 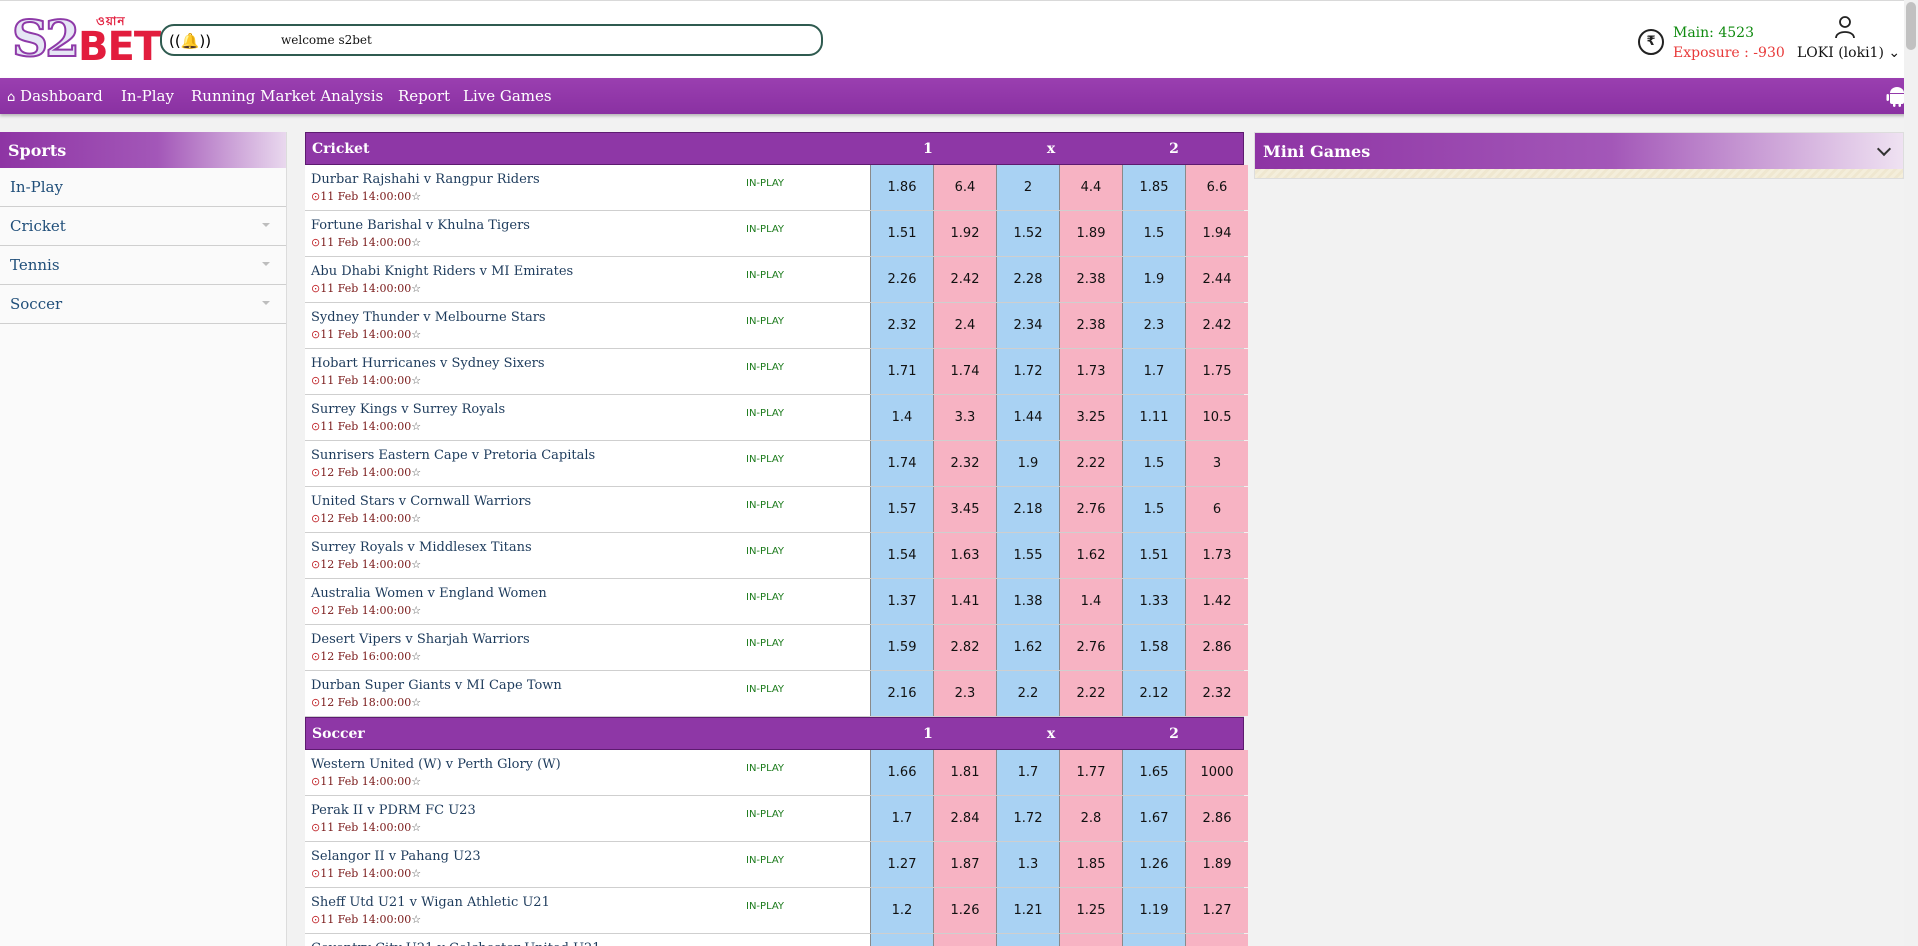 What do you see at coordinates (408, 409) in the screenshot?
I see `match-title-link: Surrey Kings v Surrey Royals` at bounding box center [408, 409].